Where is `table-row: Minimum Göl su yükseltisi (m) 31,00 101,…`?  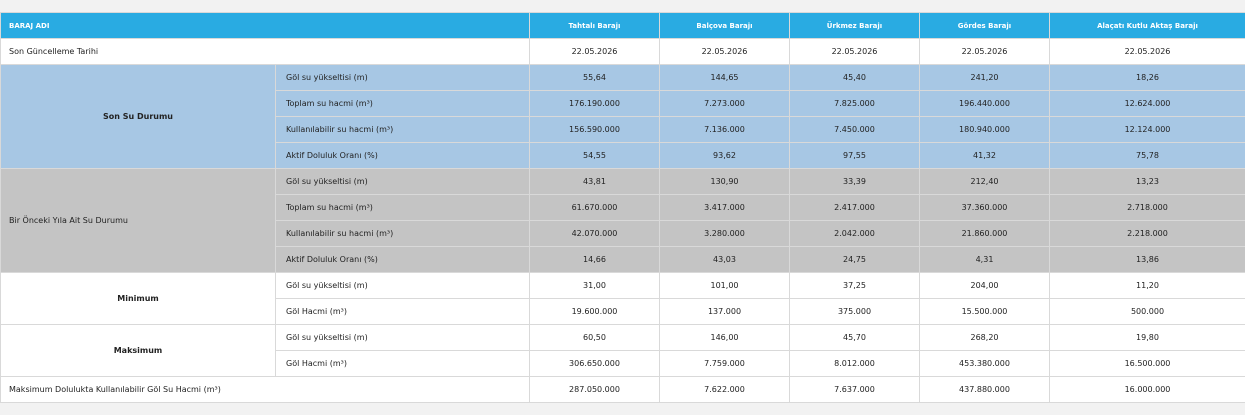 table-row: Minimum Göl su yükseltisi (m) 31,00 101,… is located at coordinates (622, 298).